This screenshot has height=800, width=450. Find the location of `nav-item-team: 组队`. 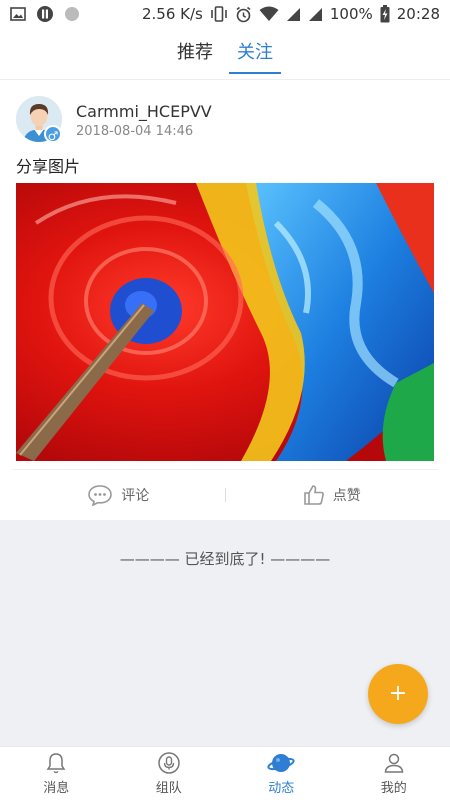

nav-item-team: 组队 is located at coordinates (169, 773).